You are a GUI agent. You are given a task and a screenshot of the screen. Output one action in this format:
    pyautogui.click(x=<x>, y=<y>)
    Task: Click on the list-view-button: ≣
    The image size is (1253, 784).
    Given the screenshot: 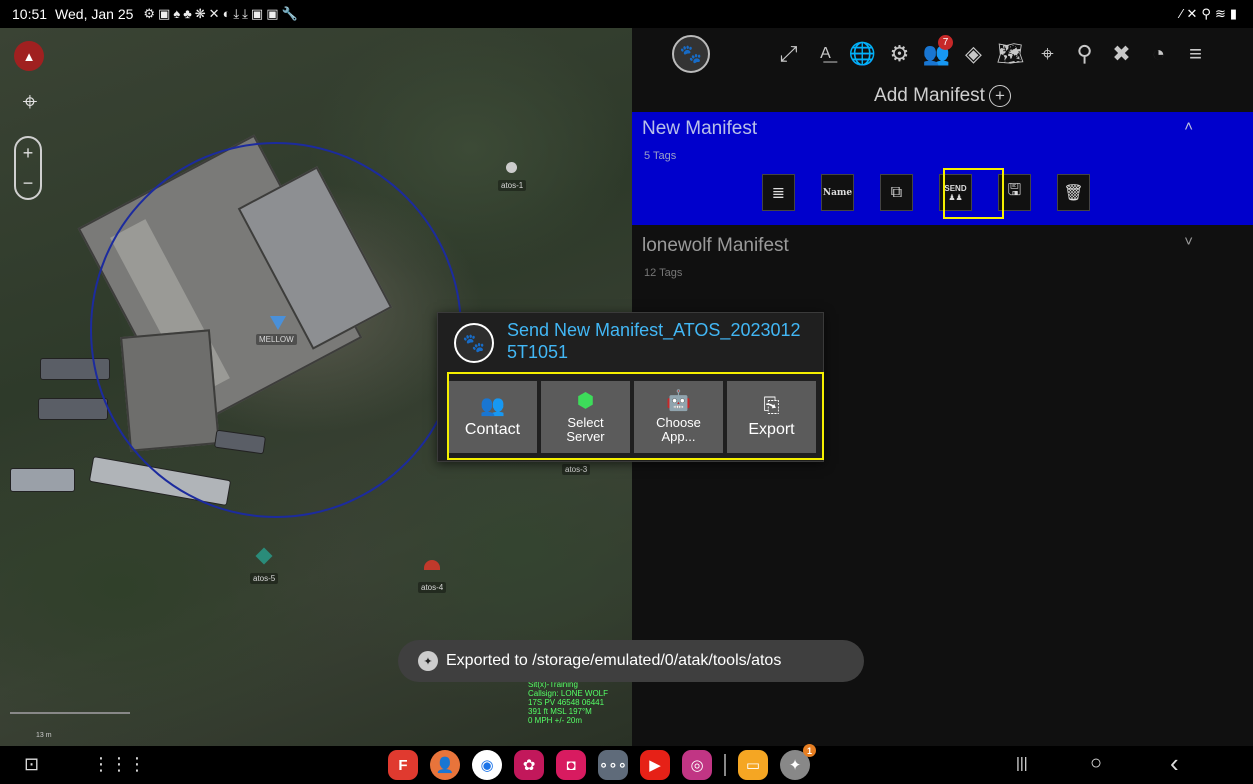 What is the action you would take?
    pyautogui.click(x=778, y=192)
    